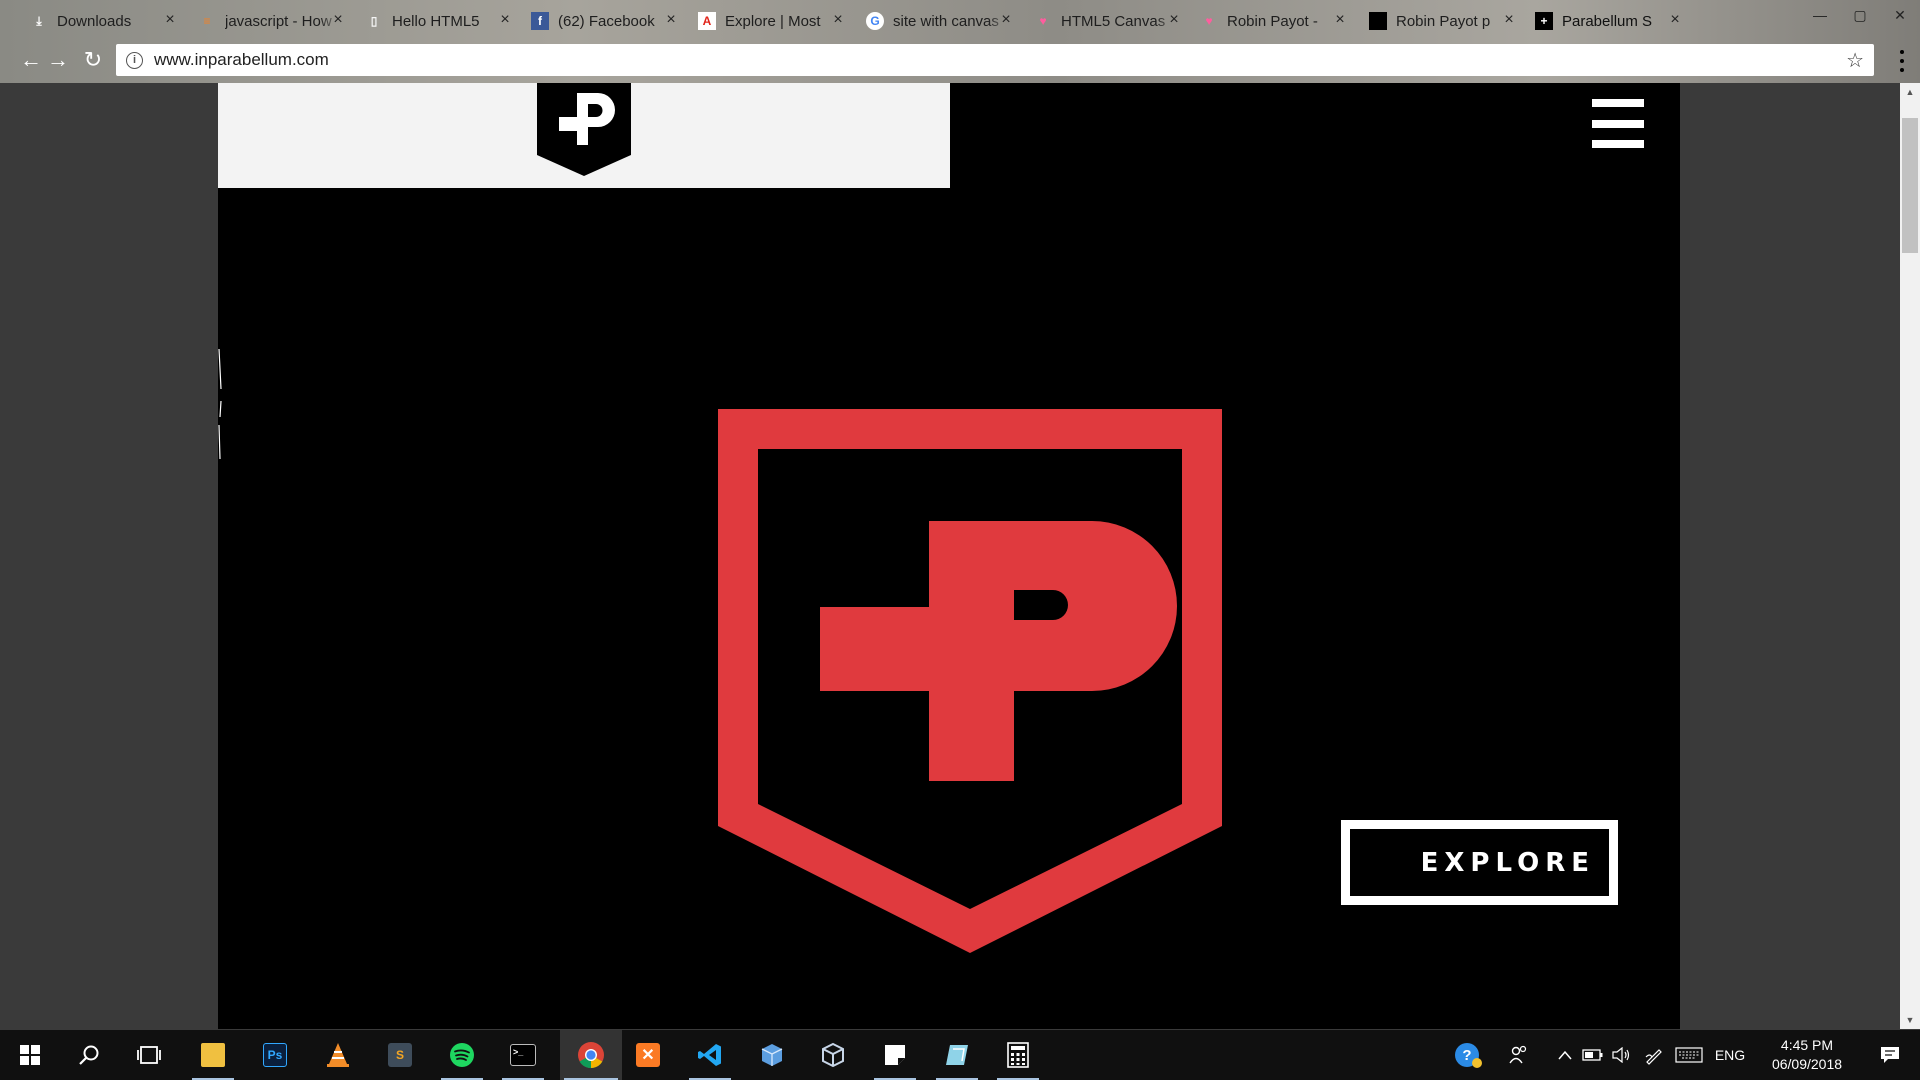 This screenshot has width=1920, height=1080. I want to click on tab-title: Parabellum S, so click(1607, 21).